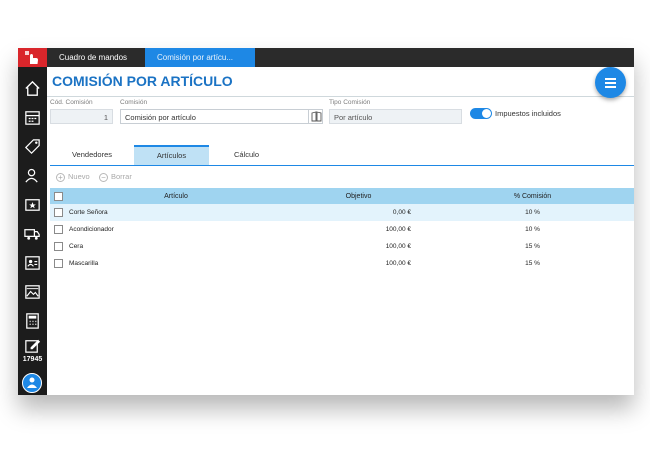 This screenshot has height=456, width=650. I want to click on home-icon, so click(32, 88).